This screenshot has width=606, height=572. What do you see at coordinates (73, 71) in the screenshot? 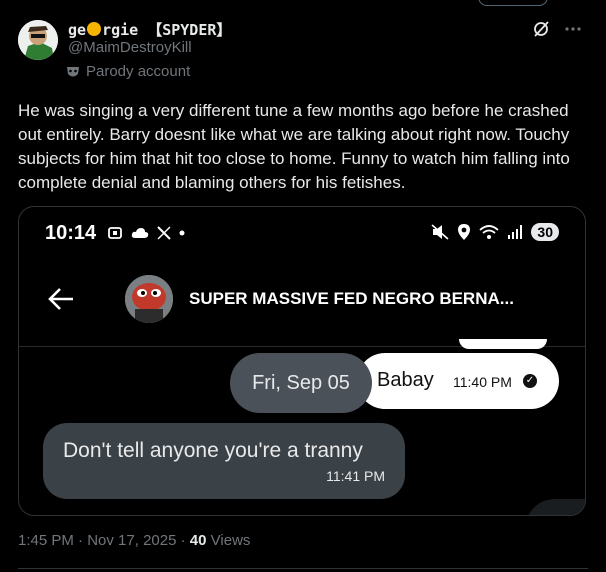
I see `parody-mask-icon` at bounding box center [73, 71].